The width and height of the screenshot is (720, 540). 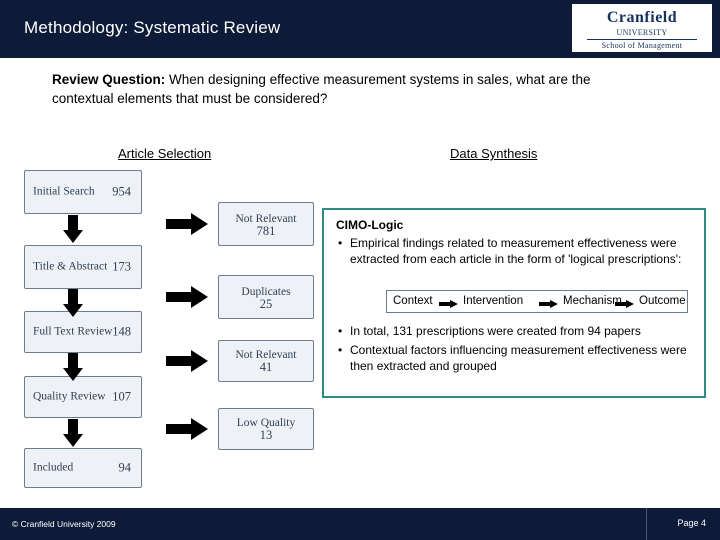 I want to click on footer-copyright: © Cranfield University 2009, so click(x=64, y=524).